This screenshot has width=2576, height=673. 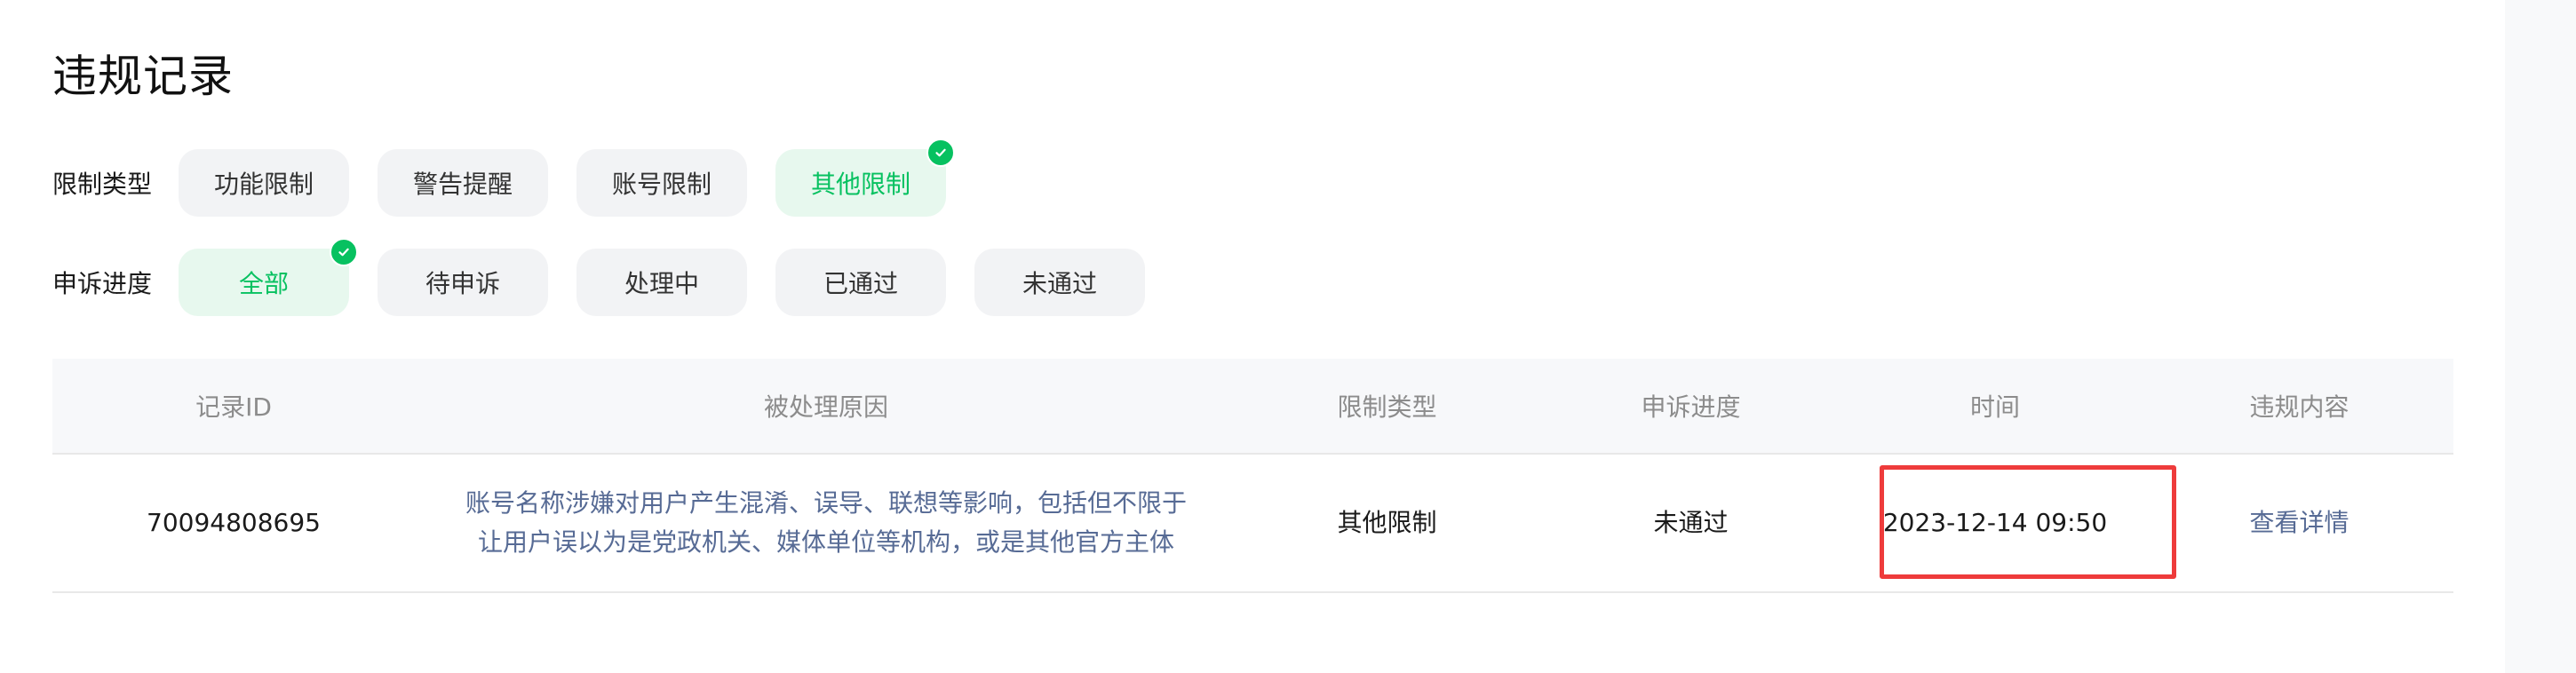 What do you see at coordinates (1387, 522) in the screenshot?
I see `cell-restriction-type: 其他限制` at bounding box center [1387, 522].